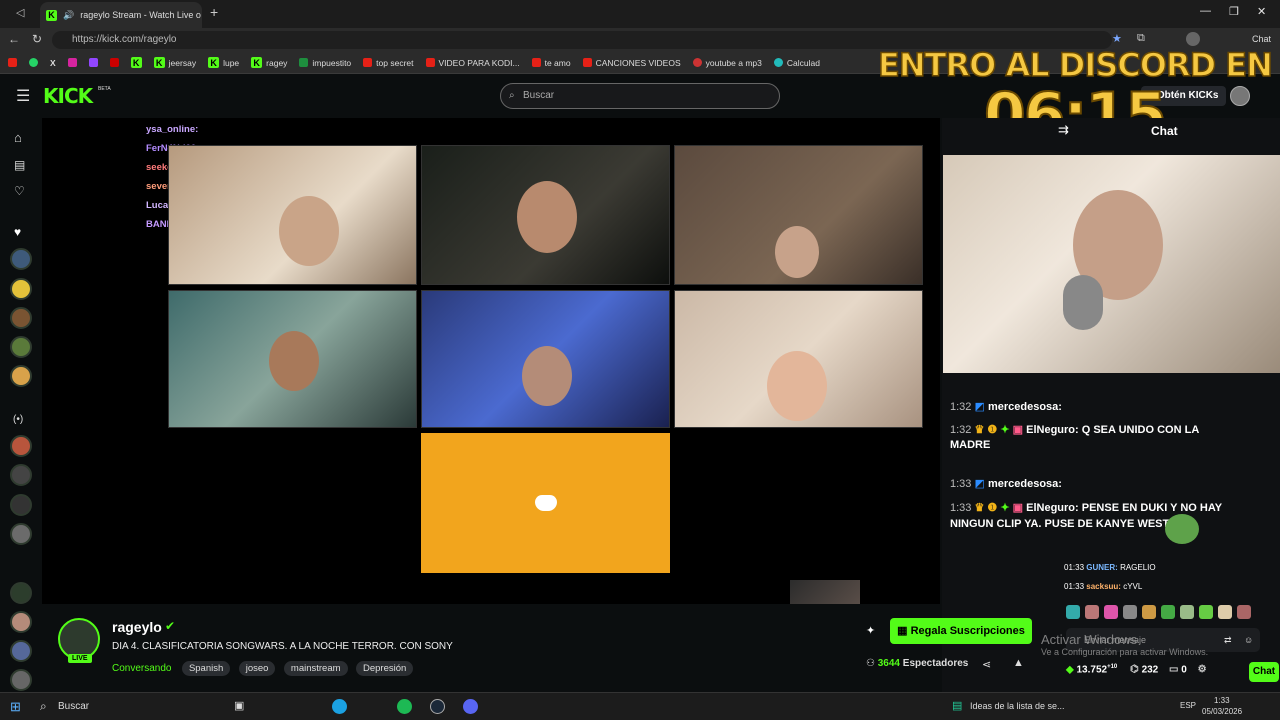 The image size is (1280, 720). What do you see at coordinates (1222, 711) in the screenshot?
I see `clock-date: 05/03/2026` at bounding box center [1222, 711].